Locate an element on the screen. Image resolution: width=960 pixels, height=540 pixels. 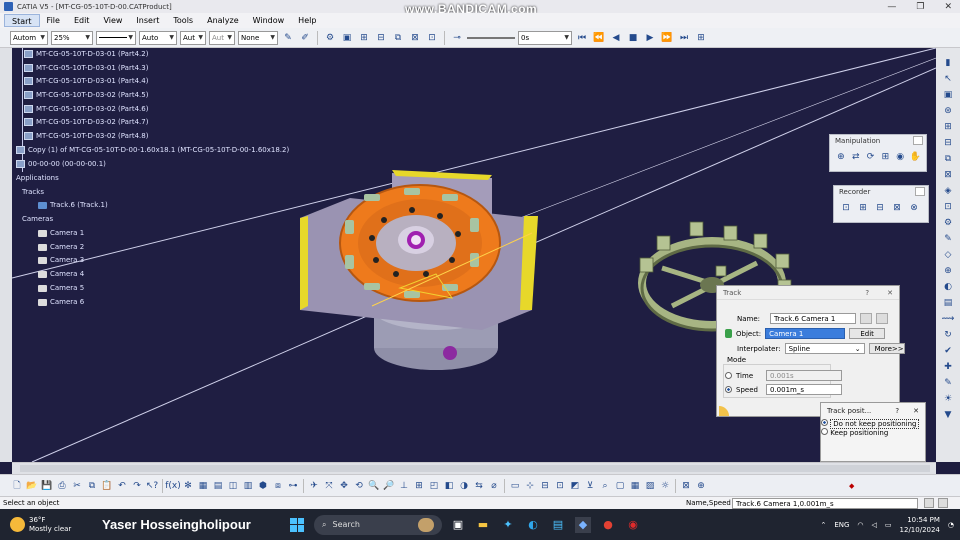
paint-brush-icon: ✎ is located at coordinates (288, 38).